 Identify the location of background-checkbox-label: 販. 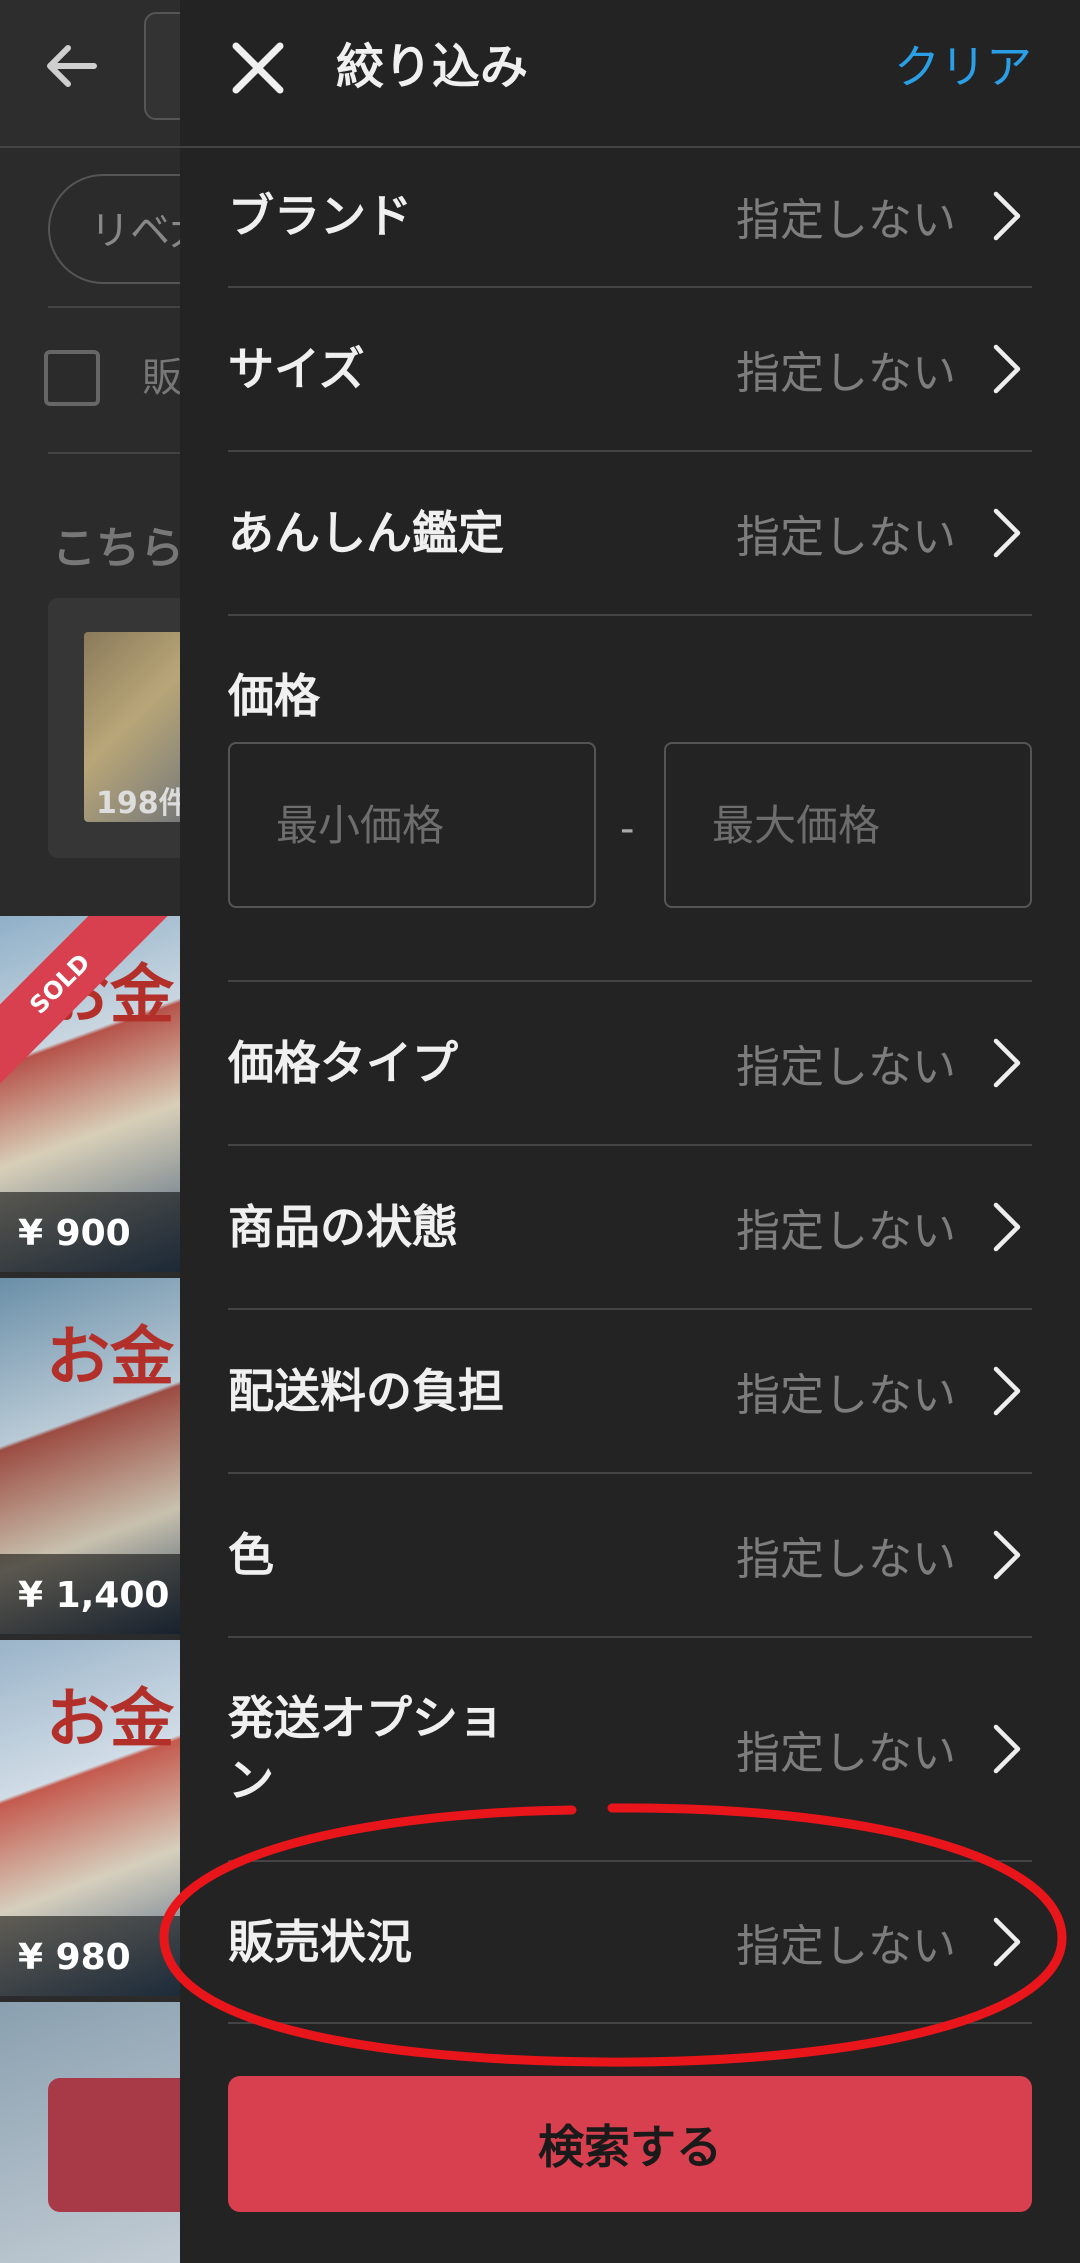
(162, 378).